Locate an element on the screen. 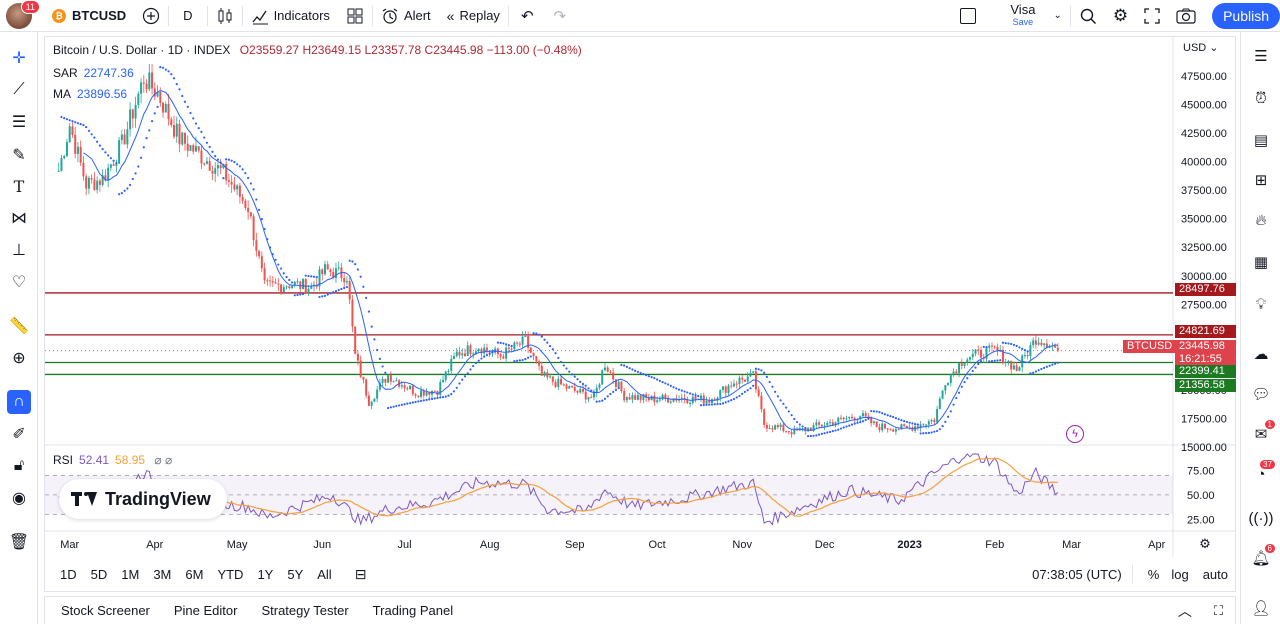 The image size is (1280, 624). user-avatar: 11 is located at coordinates (23, 14).